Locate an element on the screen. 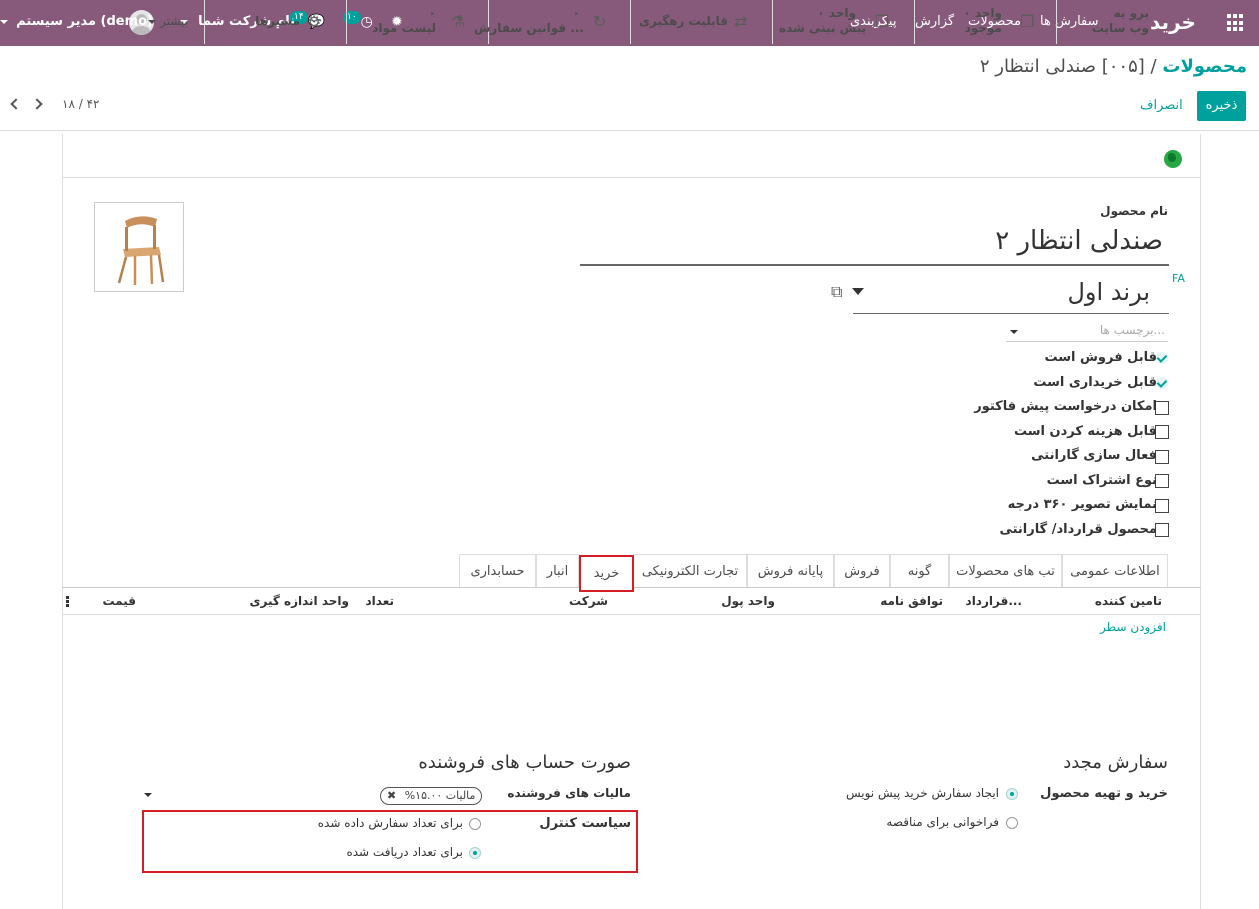  product-name-field: صندلی انتظار ۲ is located at coordinates (1079, 241).